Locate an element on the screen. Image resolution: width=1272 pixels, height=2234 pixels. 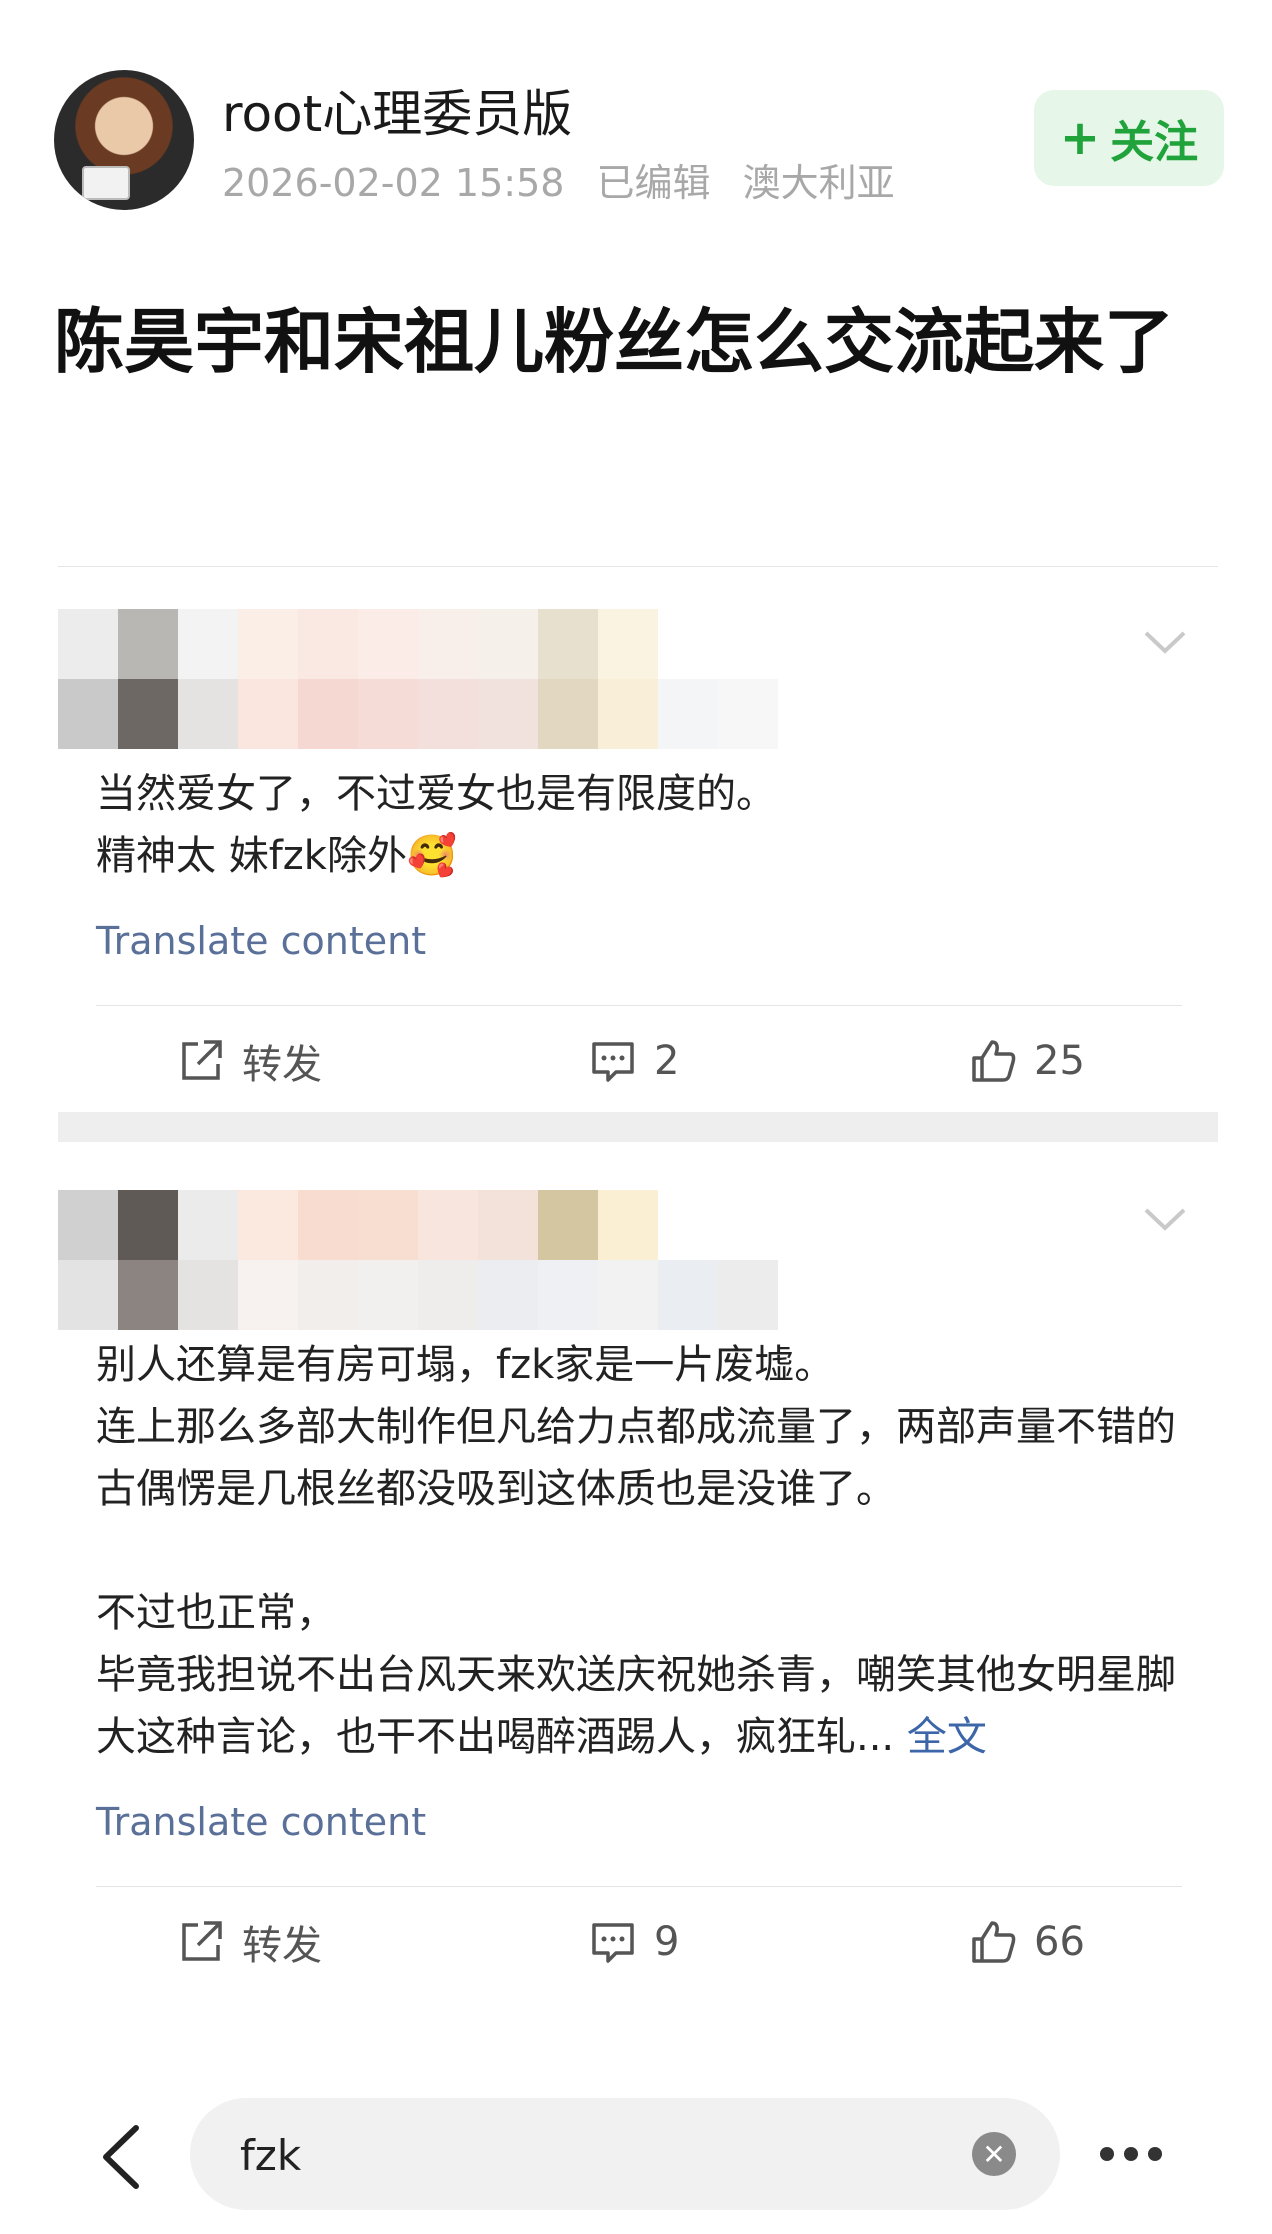
search-box: ✕ is located at coordinates (625, 2154).